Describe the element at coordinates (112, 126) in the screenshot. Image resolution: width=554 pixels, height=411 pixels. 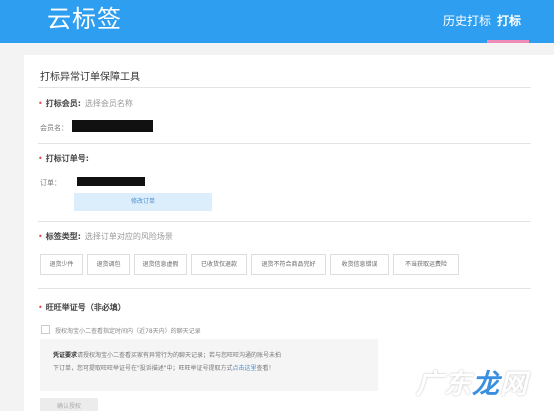
I see `member-name-redacted` at that location.